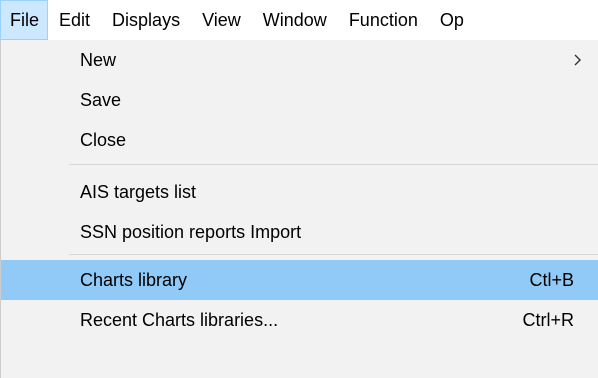  Describe the element at coordinates (191, 232) in the screenshot. I see `menu-item-ssn-import-label: SSN position reports Import` at that location.